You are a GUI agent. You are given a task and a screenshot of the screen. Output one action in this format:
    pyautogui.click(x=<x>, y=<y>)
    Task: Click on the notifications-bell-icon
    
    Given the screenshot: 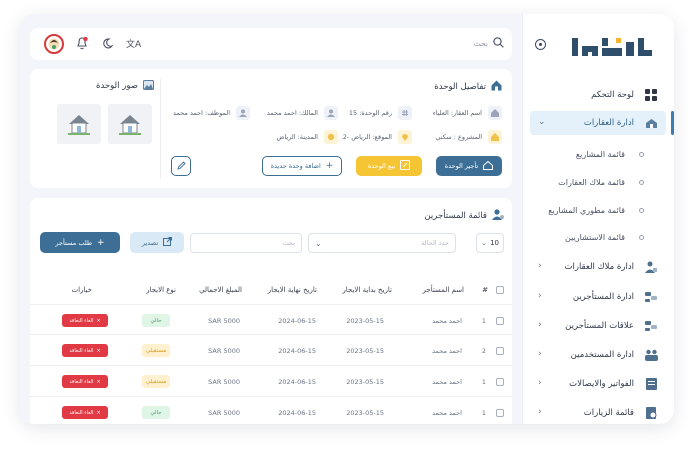 What is the action you would take?
    pyautogui.click(x=82, y=44)
    